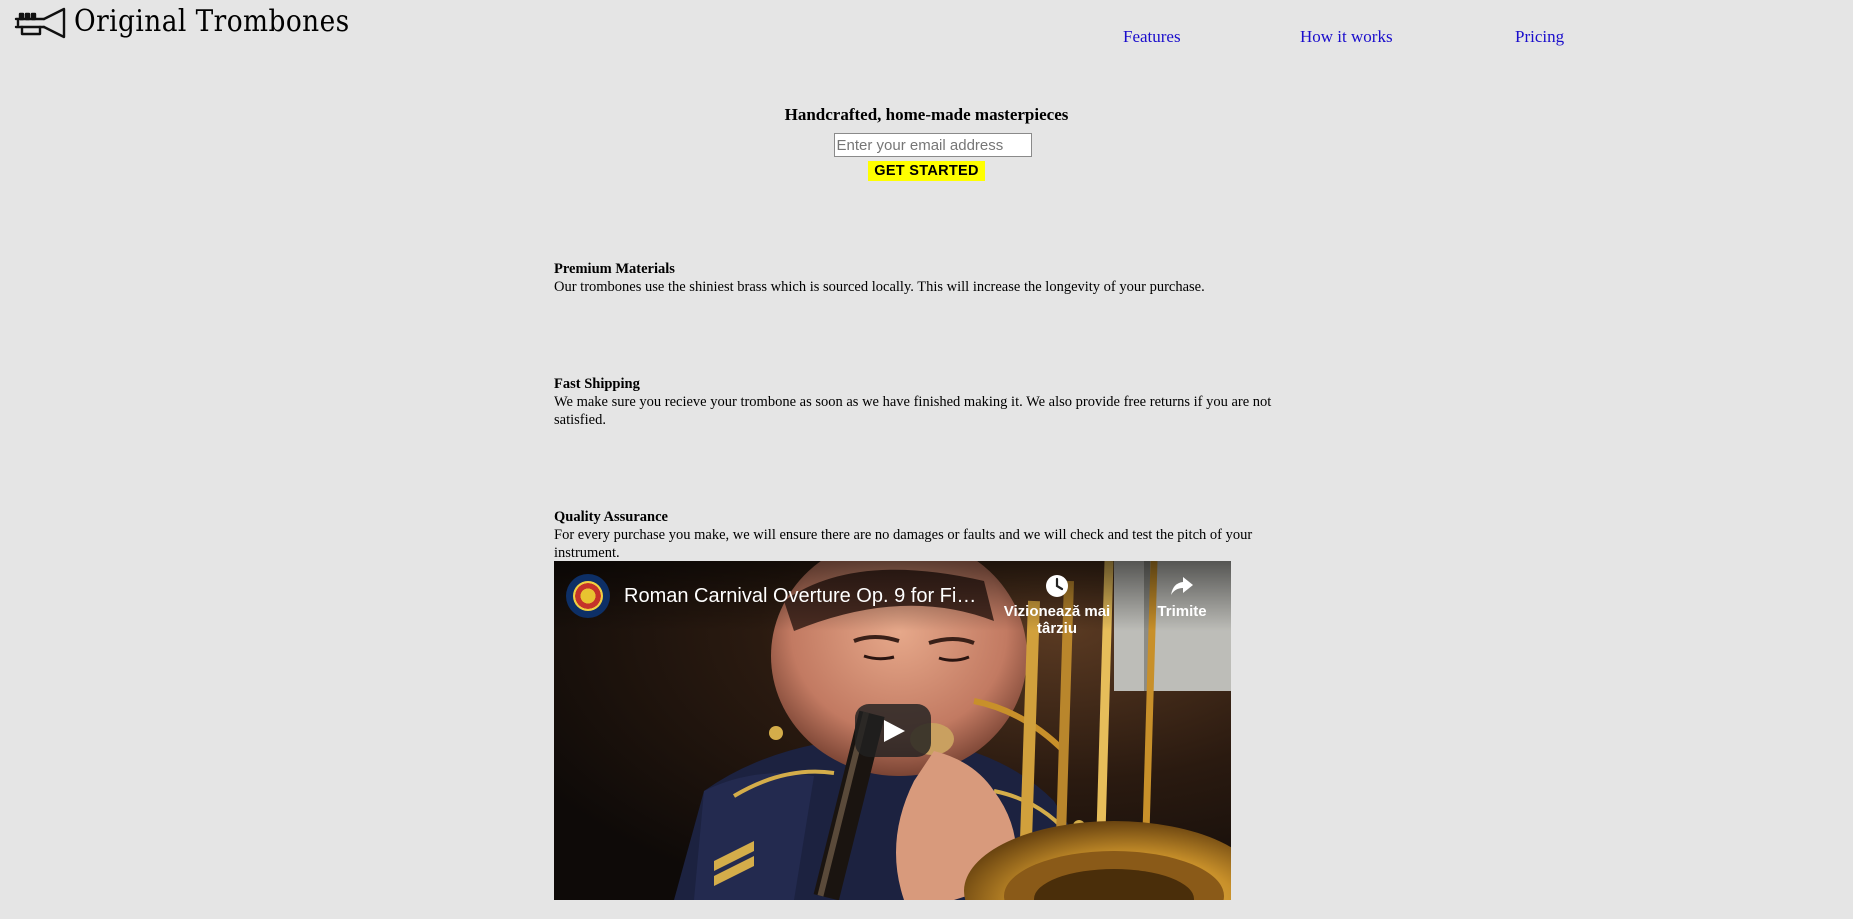 The height and width of the screenshot is (919, 1853). Describe the element at coordinates (1182, 596) in the screenshot. I see `share-button: Trimite` at that location.